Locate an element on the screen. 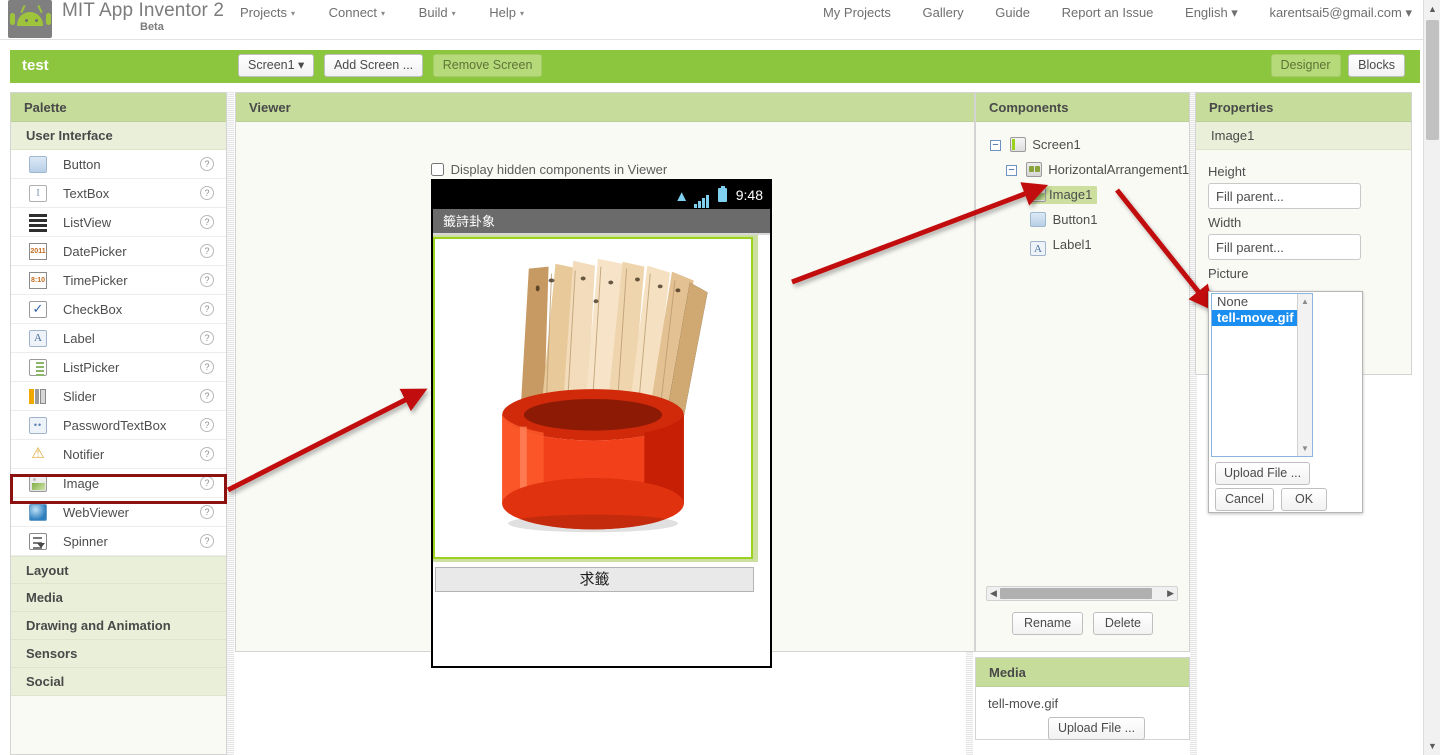 This screenshot has height=755, width=1440. menu-help: Help ▾ is located at coordinates (506, 12).